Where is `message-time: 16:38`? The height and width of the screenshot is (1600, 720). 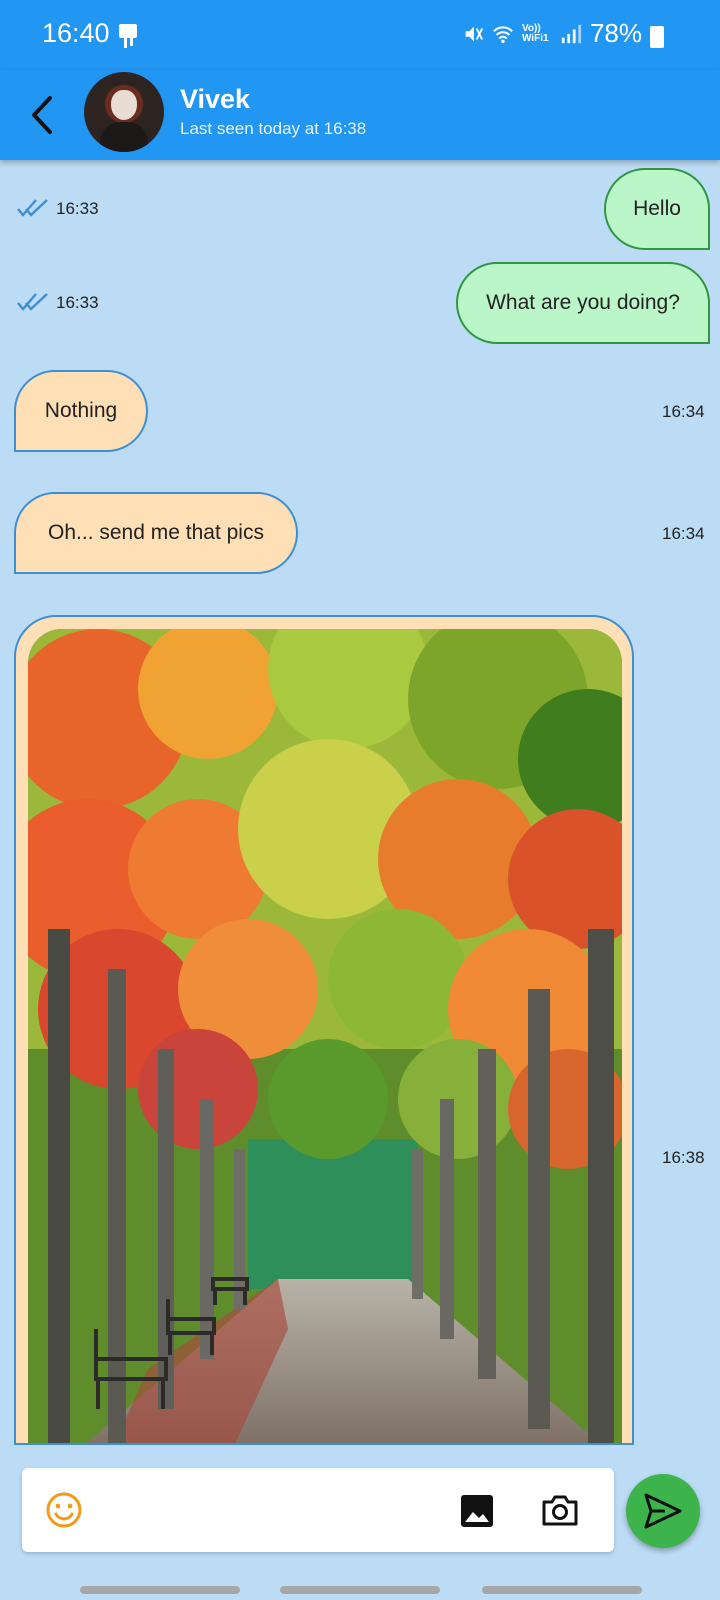 message-time: 16:38 is located at coordinates (683, 1157).